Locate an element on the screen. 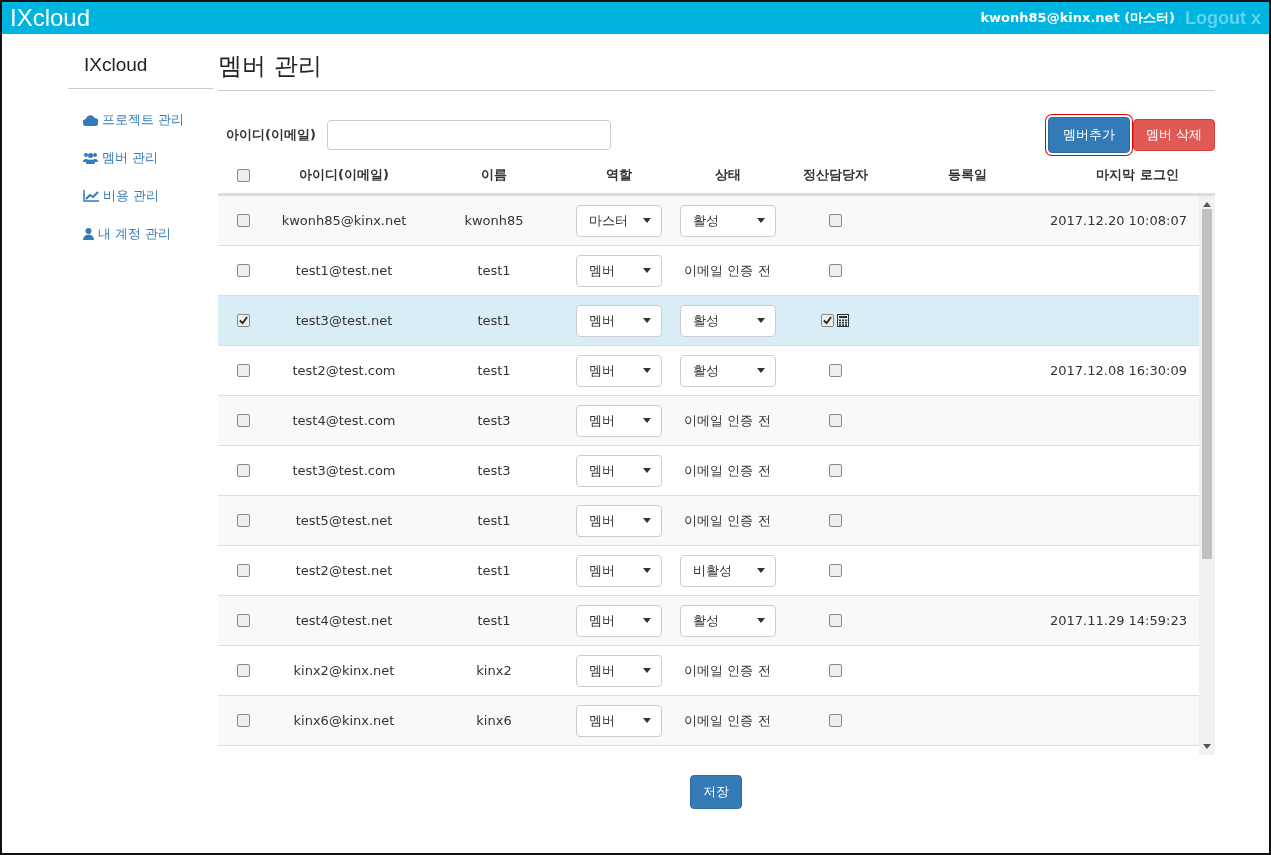  name-cell-text: kwonh85 is located at coordinates (494, 220).